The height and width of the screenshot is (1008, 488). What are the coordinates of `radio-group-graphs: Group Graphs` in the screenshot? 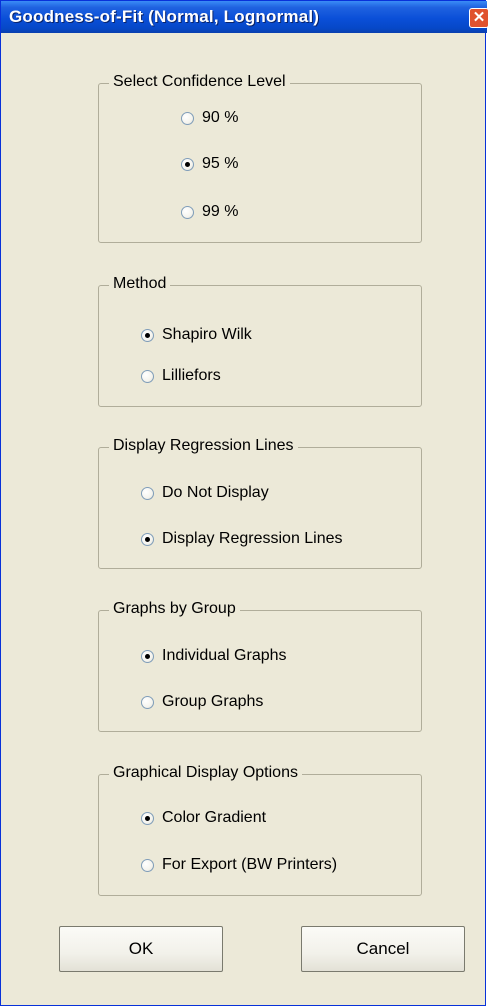 It's located at (202, 702).